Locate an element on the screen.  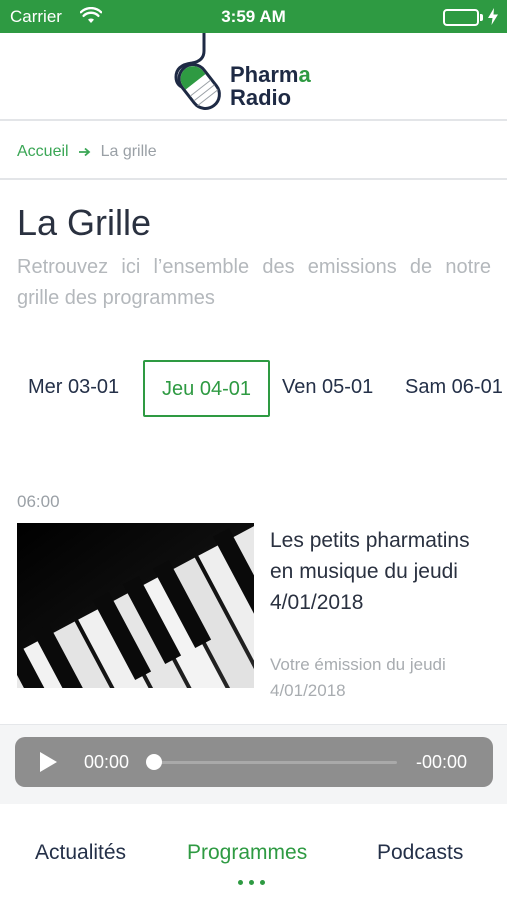
day-tab-ven: Ven 05-01 is located at coordinates (327, 388).